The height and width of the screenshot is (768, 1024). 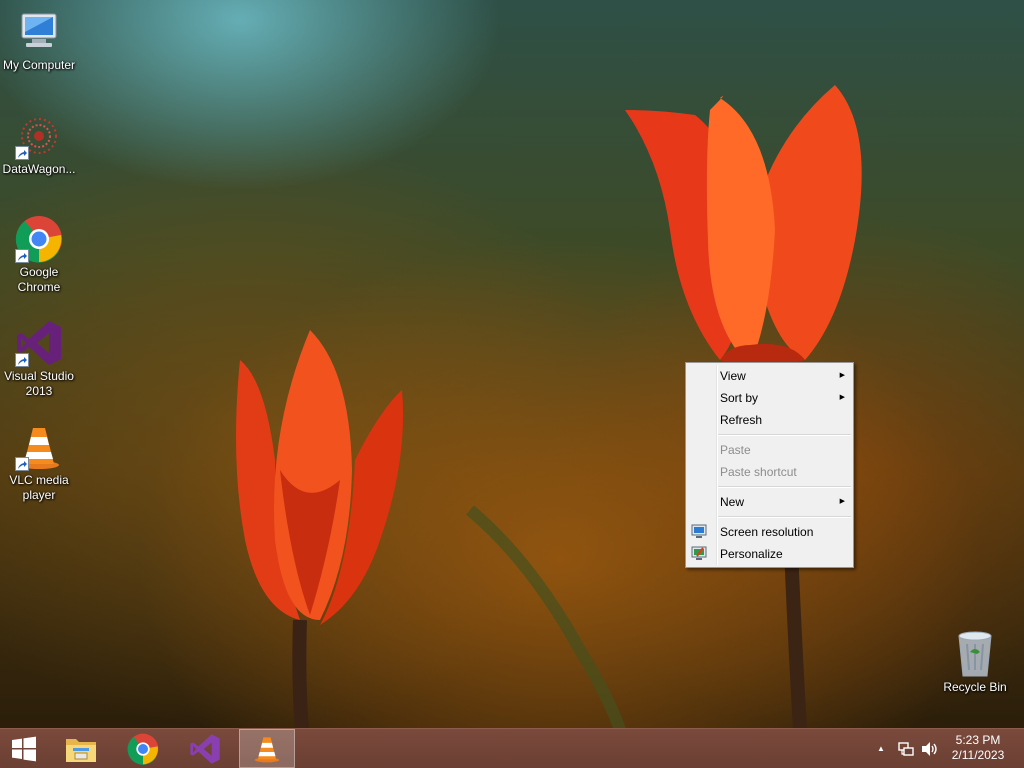 I want to click on menu-item-paste: Paste, so click(x=769, y=450).